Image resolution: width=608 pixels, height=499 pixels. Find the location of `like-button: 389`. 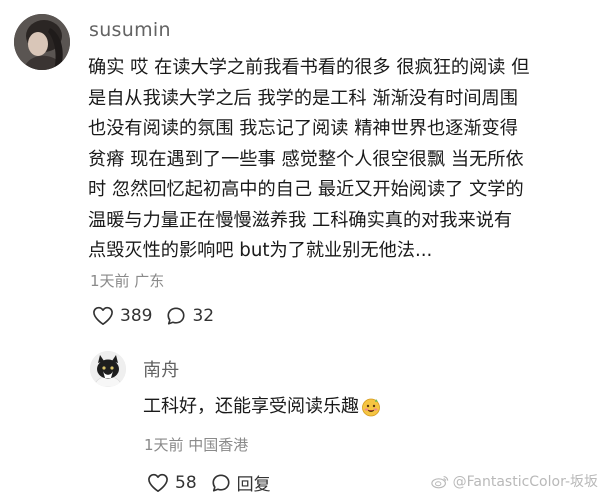

like-button: 389 is located at coordinates (122, 316).